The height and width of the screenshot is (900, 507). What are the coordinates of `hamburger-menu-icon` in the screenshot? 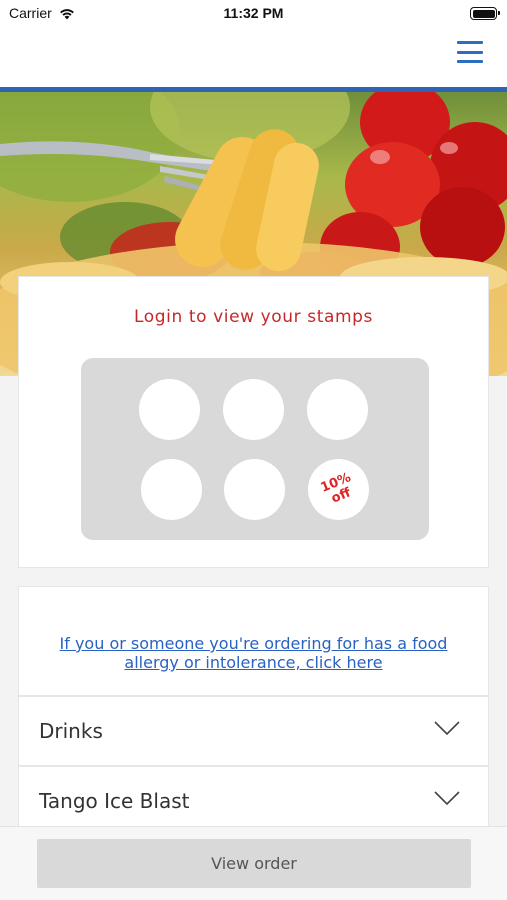 It's located at (470, 52).